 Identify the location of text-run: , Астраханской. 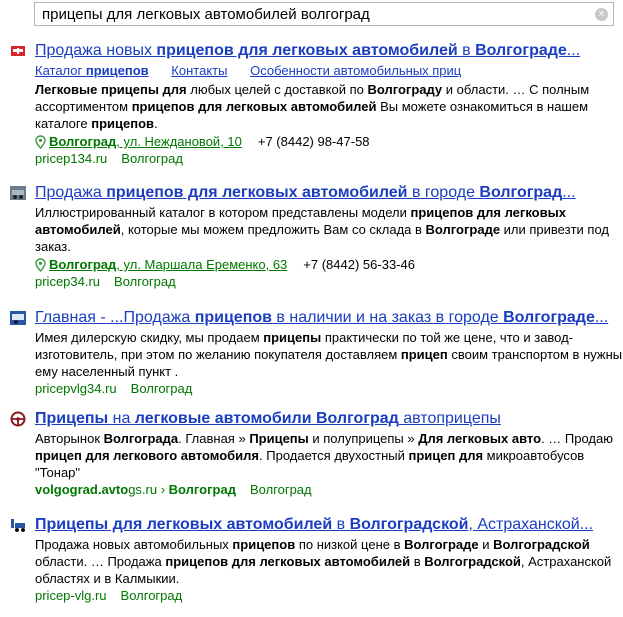
(566, 561).